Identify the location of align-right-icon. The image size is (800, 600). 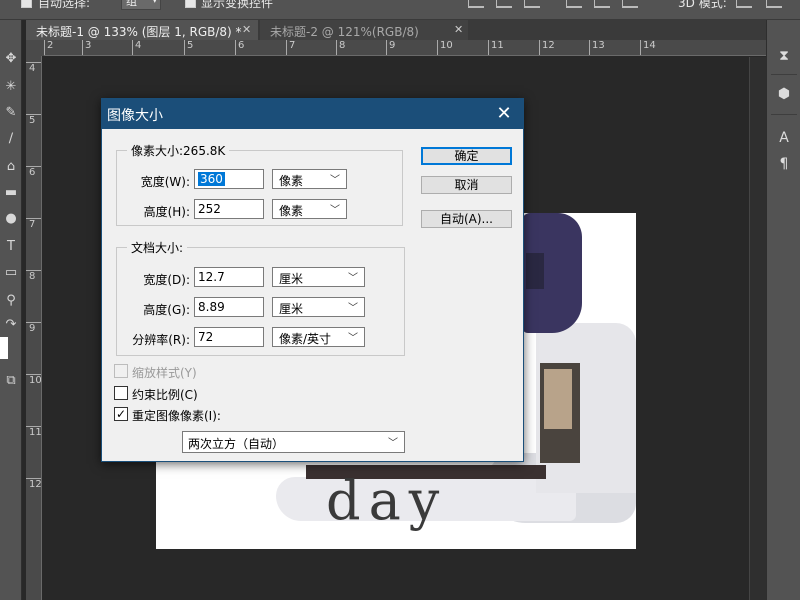
(630, 4).